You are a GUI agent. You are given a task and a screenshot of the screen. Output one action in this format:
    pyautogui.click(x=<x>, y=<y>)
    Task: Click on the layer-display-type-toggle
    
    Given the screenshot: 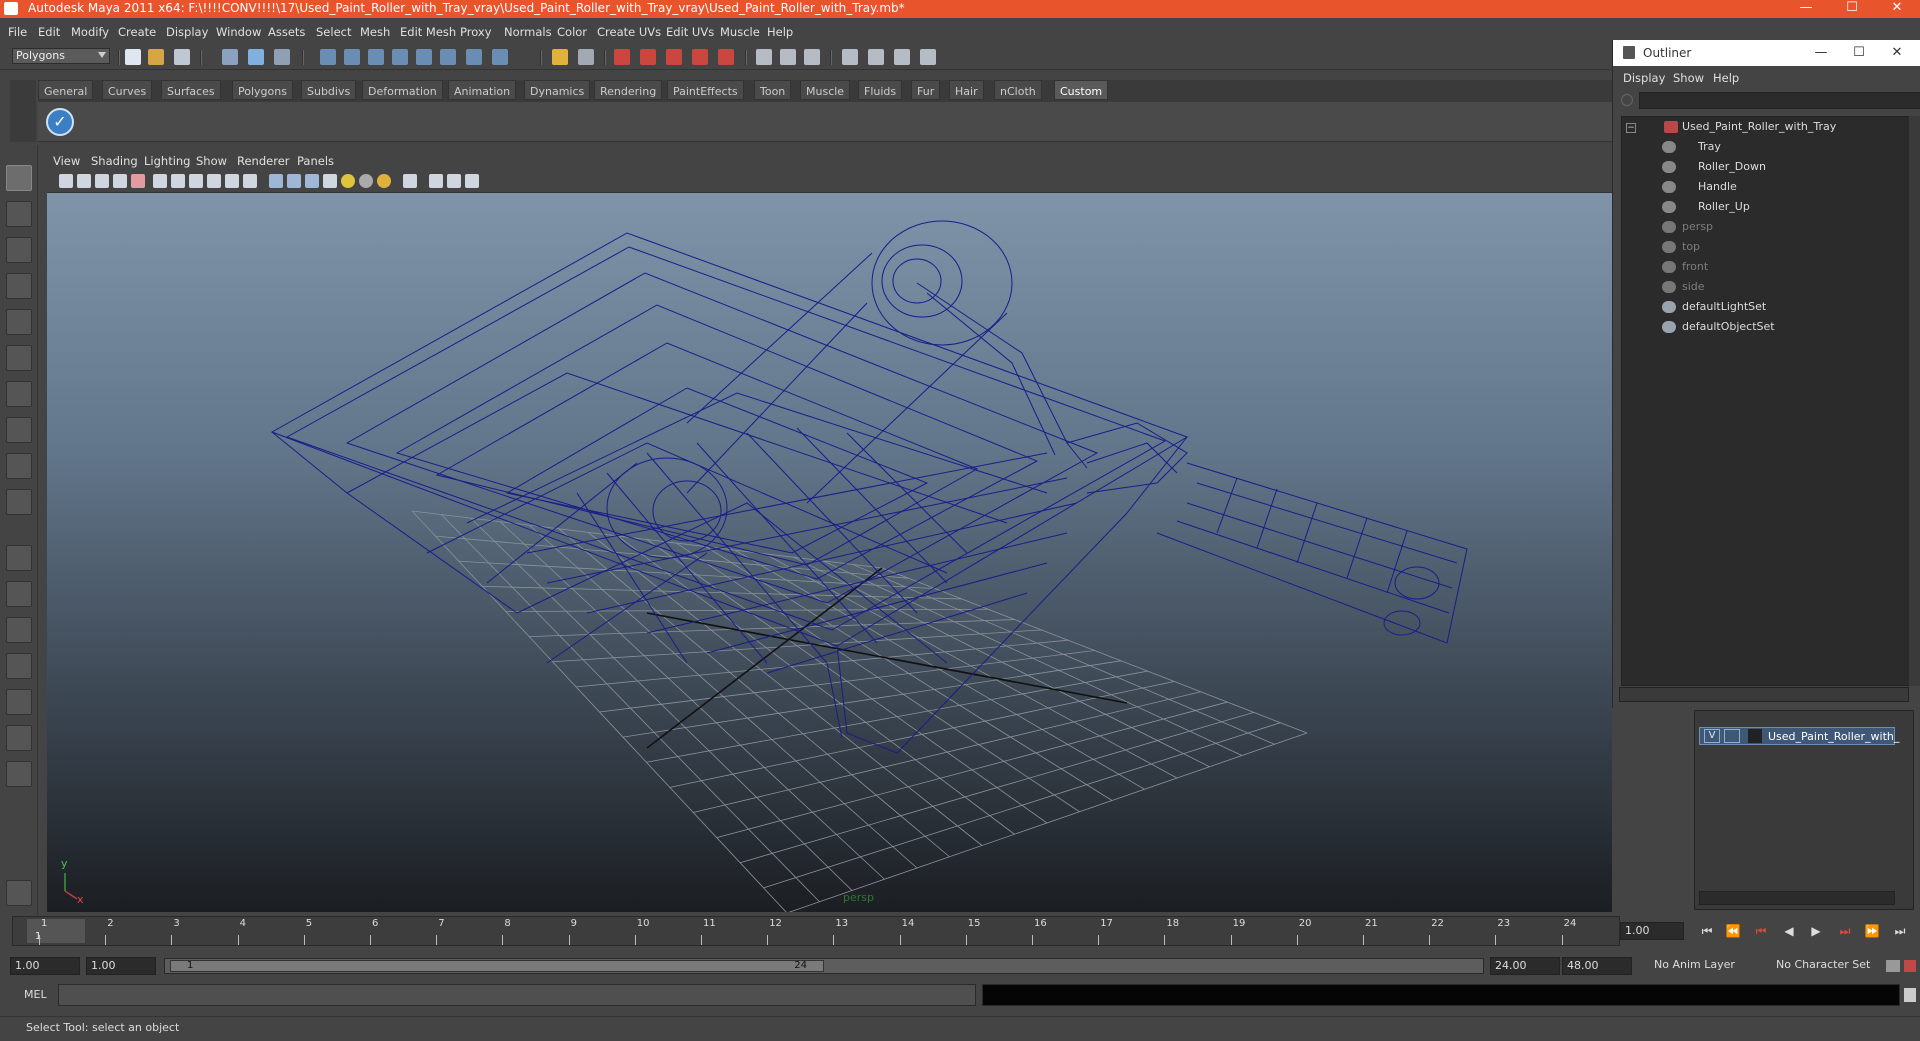 What is the action you would take?
    pyautogui.click(x=1732, y=736)
    